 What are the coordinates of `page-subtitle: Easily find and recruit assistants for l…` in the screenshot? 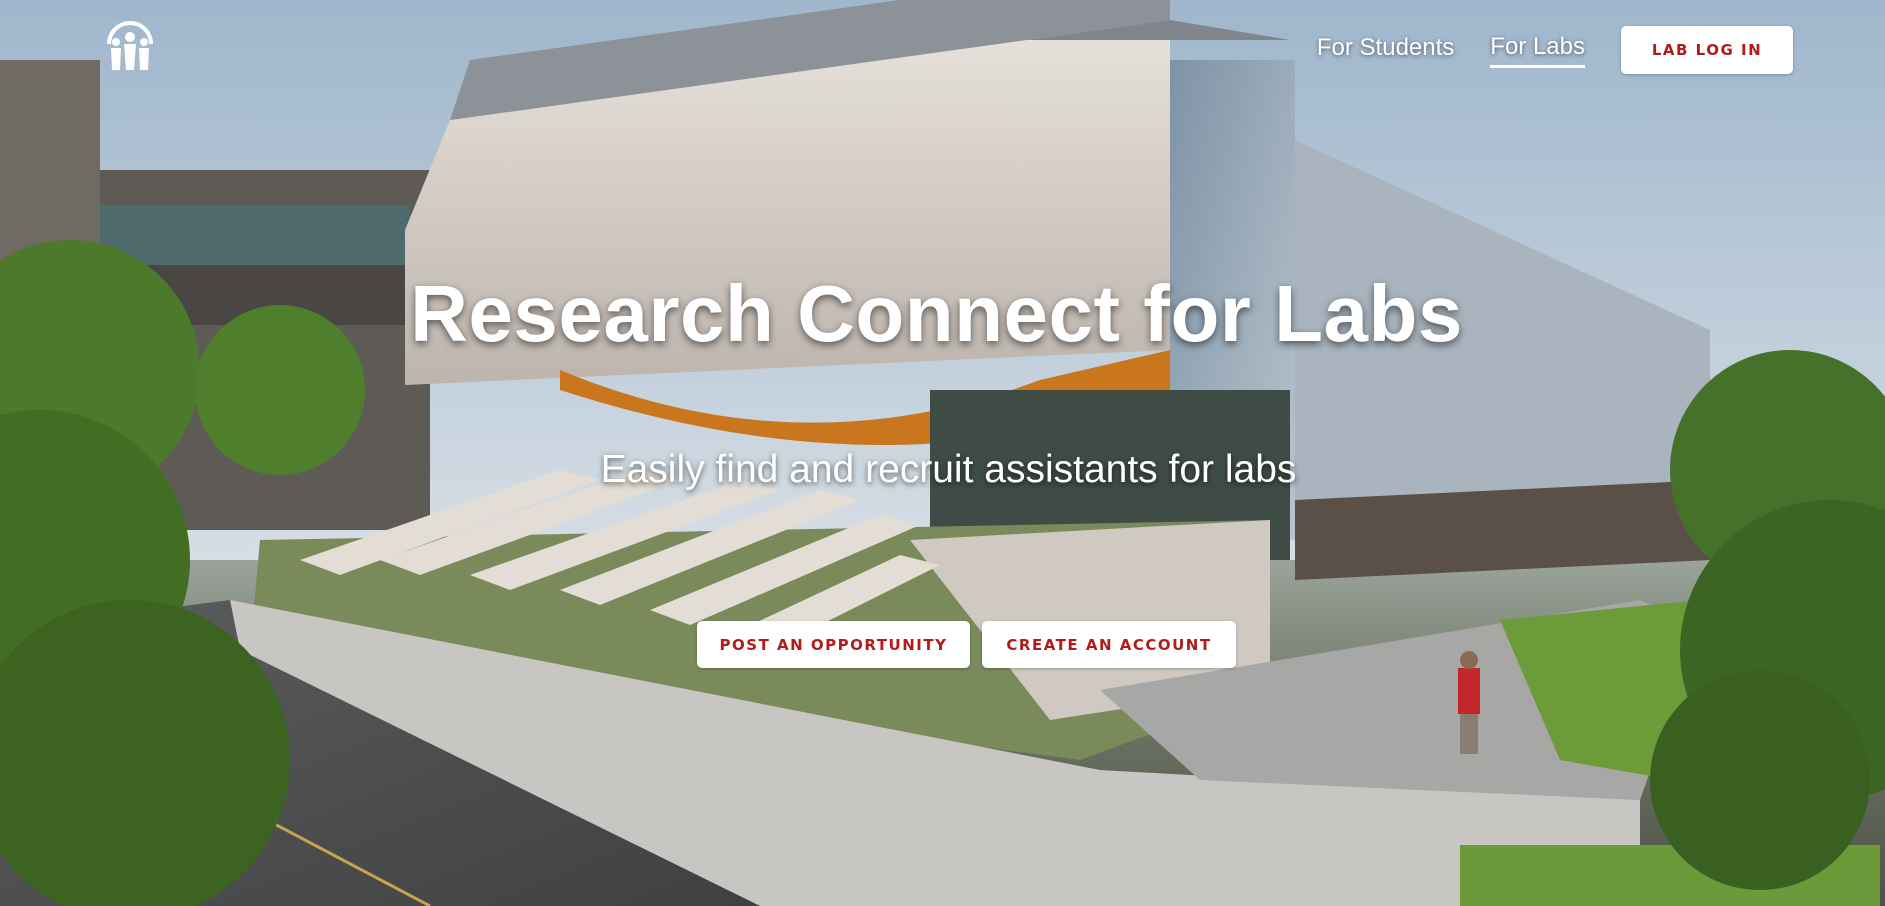 It's located at (942, 470).